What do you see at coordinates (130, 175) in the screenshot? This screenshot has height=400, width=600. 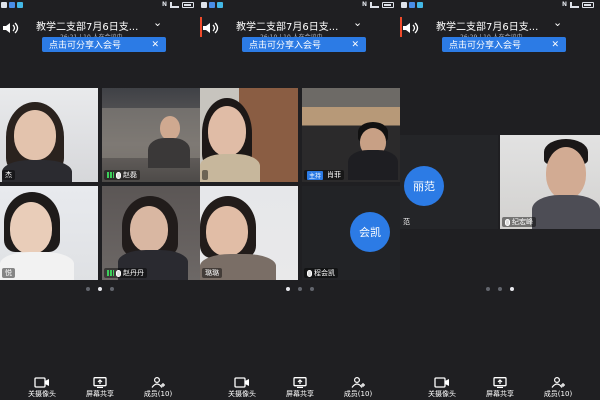 I see `participant-name: 赵磊` at bounding box center [130, 175].